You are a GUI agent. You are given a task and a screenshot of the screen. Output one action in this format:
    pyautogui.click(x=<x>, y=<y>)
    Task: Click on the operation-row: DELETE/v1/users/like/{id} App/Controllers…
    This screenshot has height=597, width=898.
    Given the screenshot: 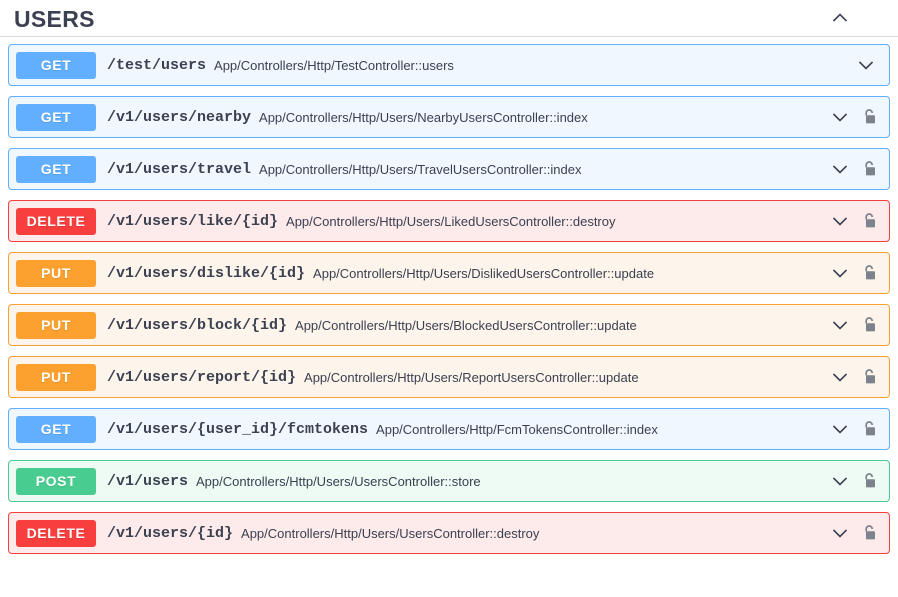 What is the action you would take?
    pyautogui.click(x=449, y=221)
    